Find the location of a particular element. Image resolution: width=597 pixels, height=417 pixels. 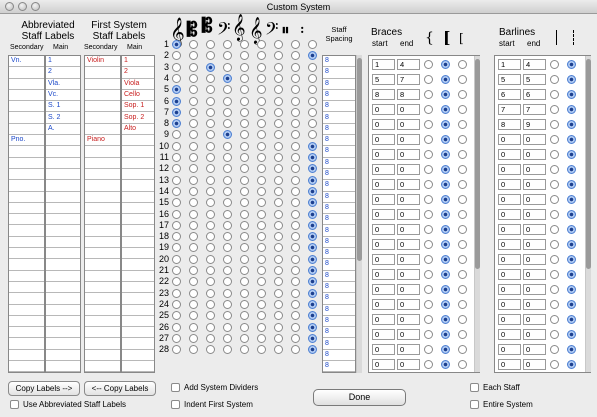

checkbox-box is located at coordinates (175, 387).